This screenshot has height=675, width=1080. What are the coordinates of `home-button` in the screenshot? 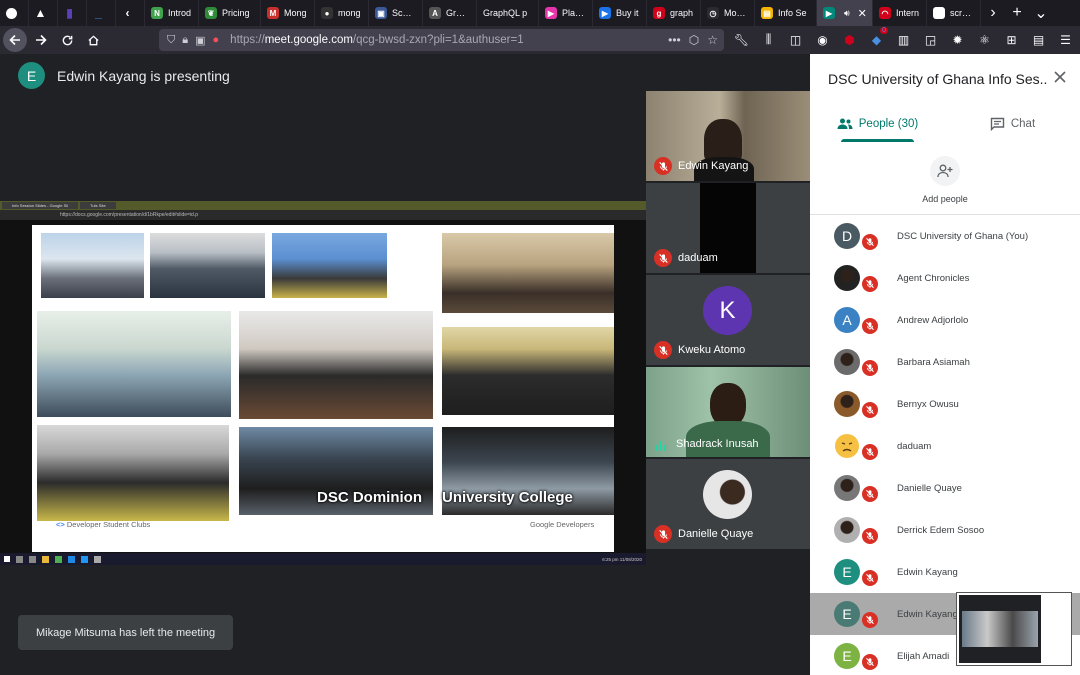 It's located at (93, 40).